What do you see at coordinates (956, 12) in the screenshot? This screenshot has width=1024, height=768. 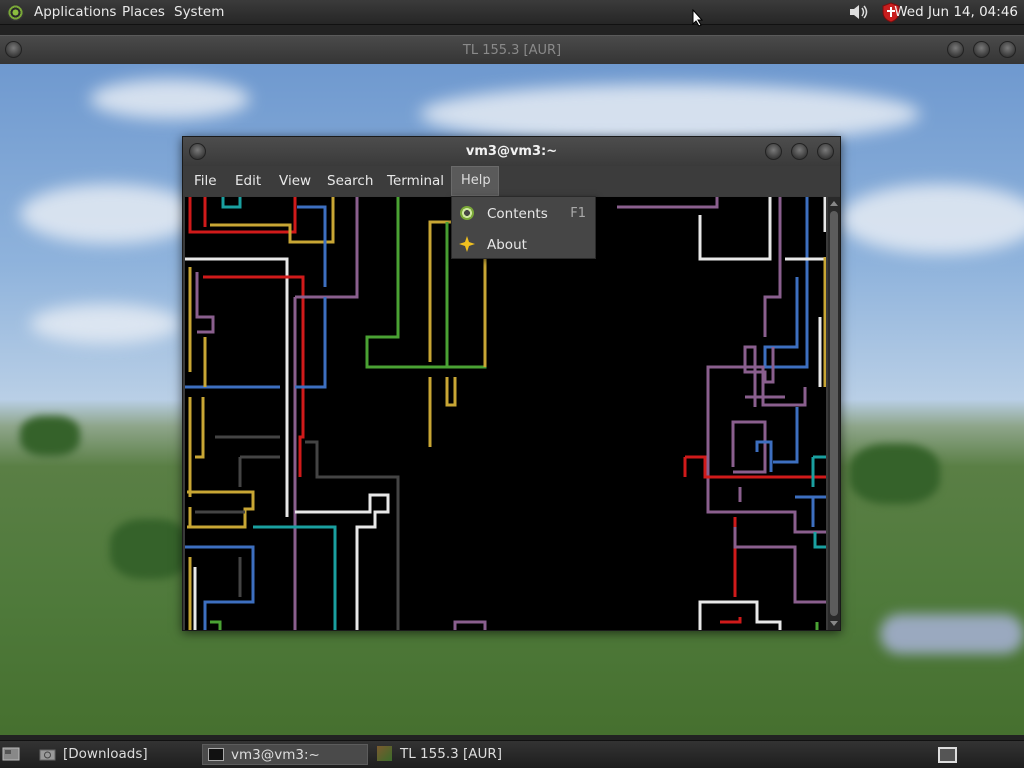 I see `clock: Wed Jun 14, 04:46` at bounding box center [956, 12].